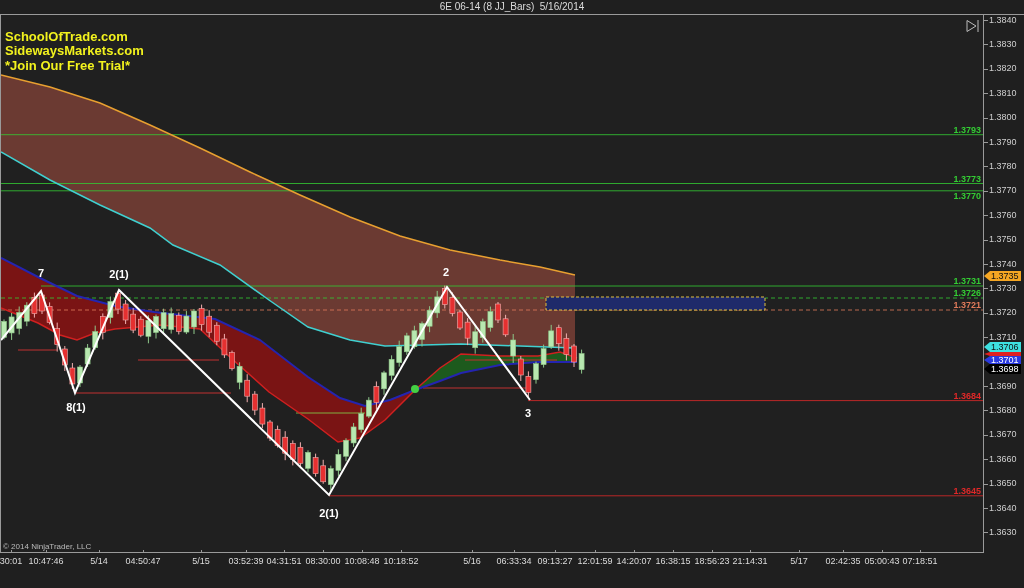 The image size is (1024, 588). Describe the element at coordinates (76, 407) in the screenshot. I see `swing-label: 8(1)` at that location.